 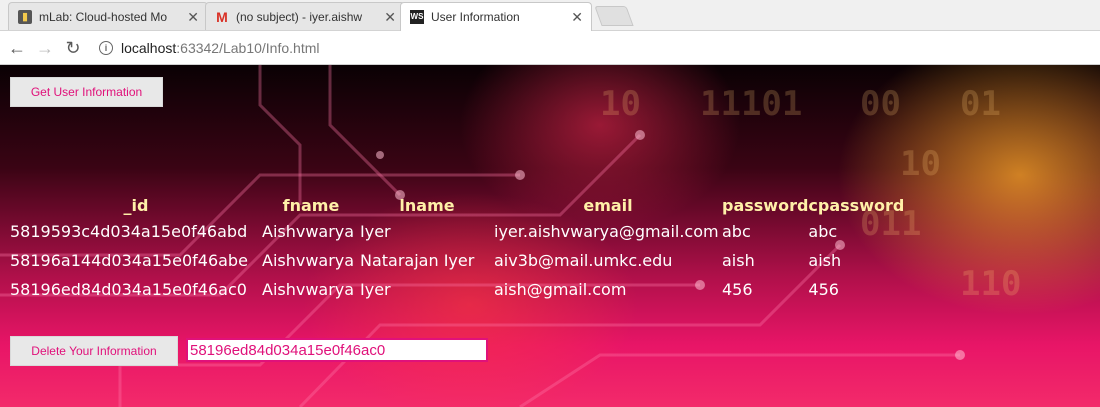 I want to click on tab-title: User Information, so click(x=475, y=17).